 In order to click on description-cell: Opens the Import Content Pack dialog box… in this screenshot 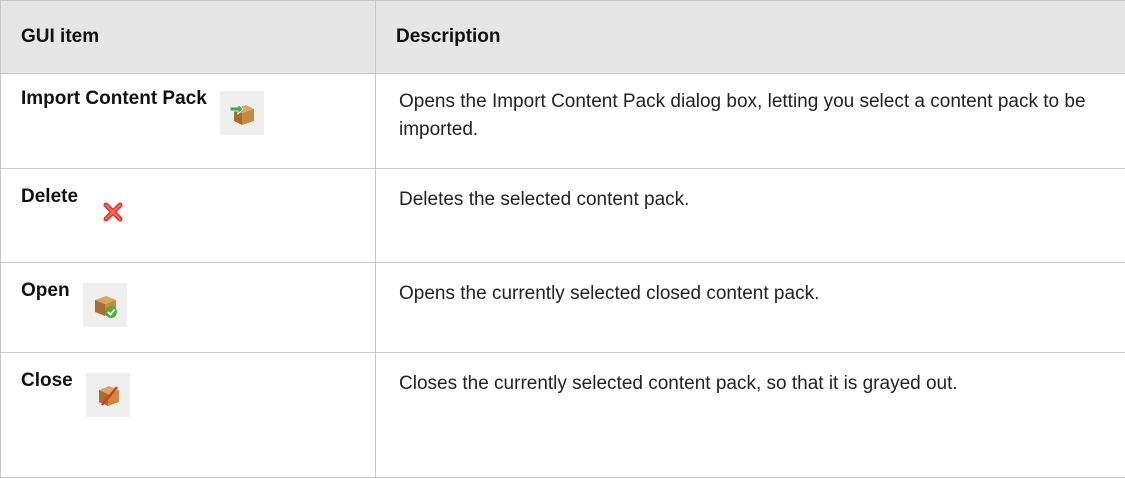, I will do `click(750, 121)`.